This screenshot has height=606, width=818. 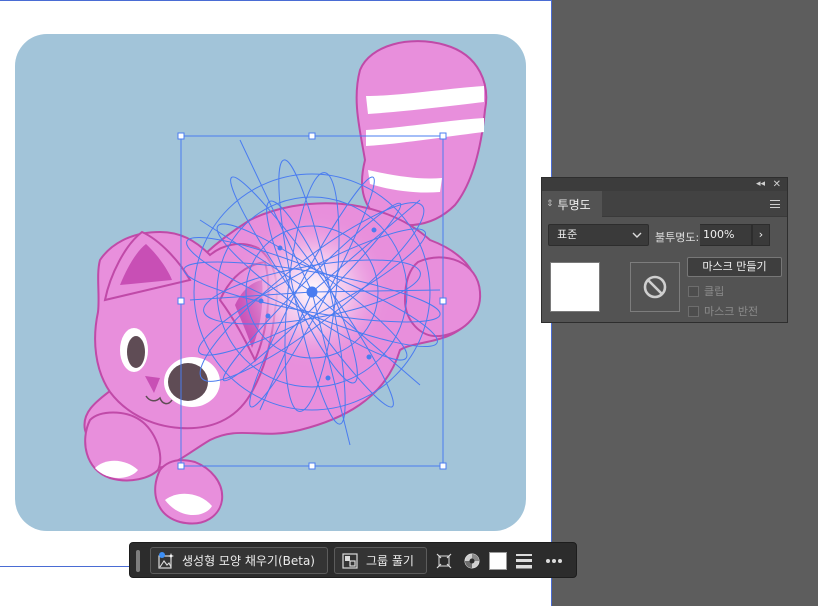 What do you see at coordinates (443, 301) in the screenshot?
I see `handle-middle-right` at bounding box center [443, 301].